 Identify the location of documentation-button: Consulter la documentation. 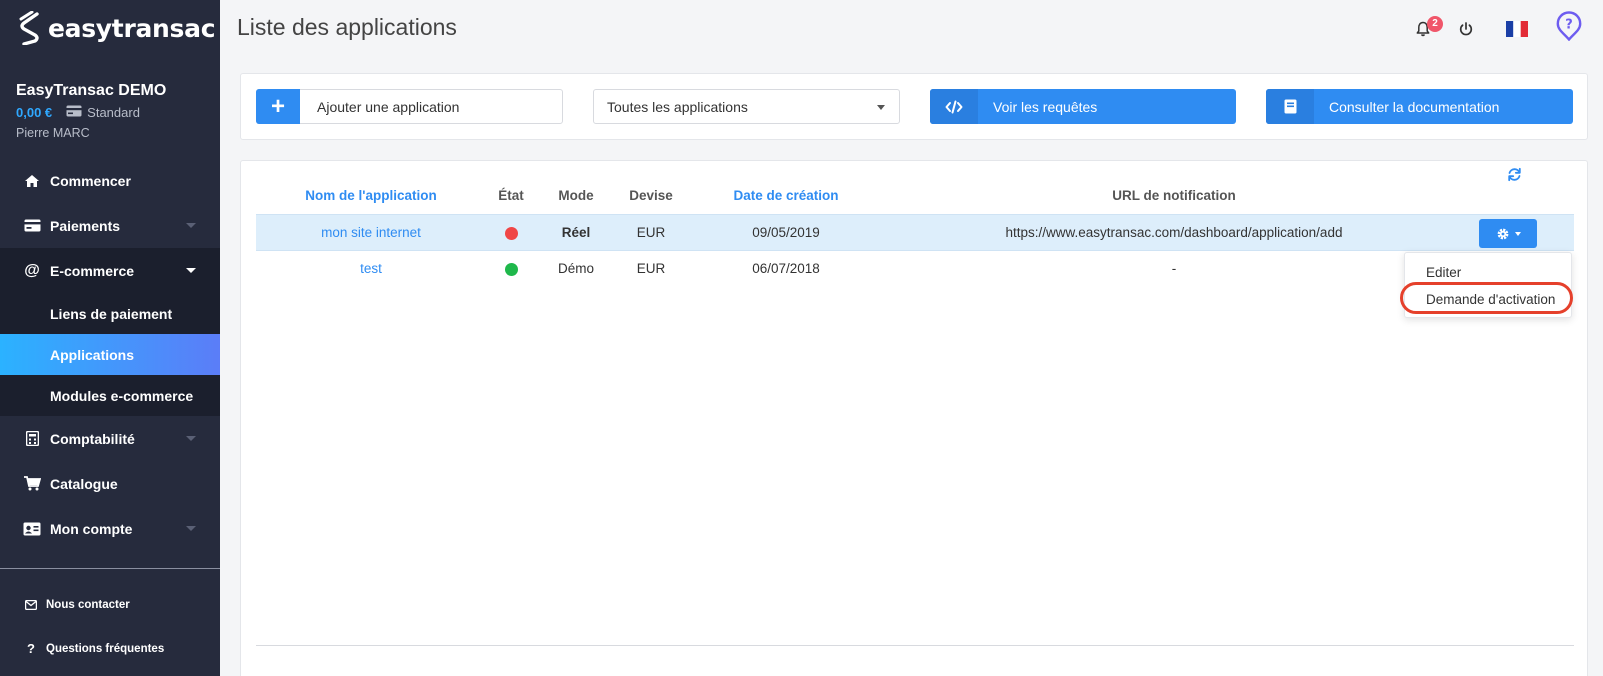
(1419, 106).